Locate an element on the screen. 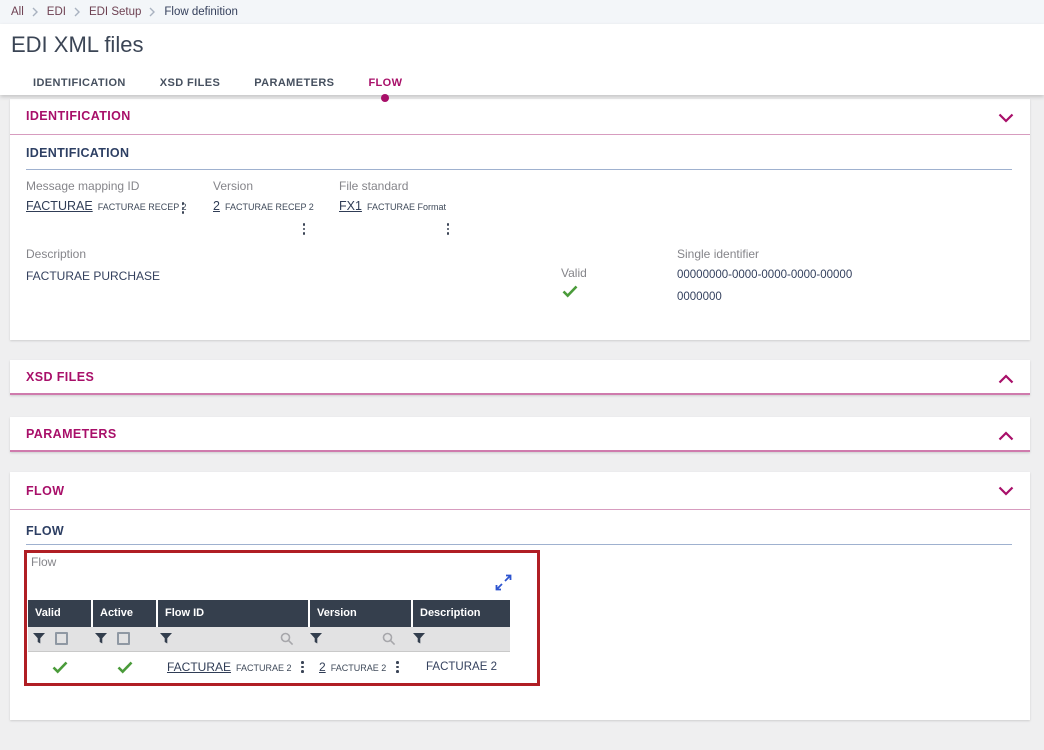 The width and height of the screenshot is (1044, 750). message-mapping-id-desc: FACTURAE RECEP 2 is located at coordinates (142, 207).